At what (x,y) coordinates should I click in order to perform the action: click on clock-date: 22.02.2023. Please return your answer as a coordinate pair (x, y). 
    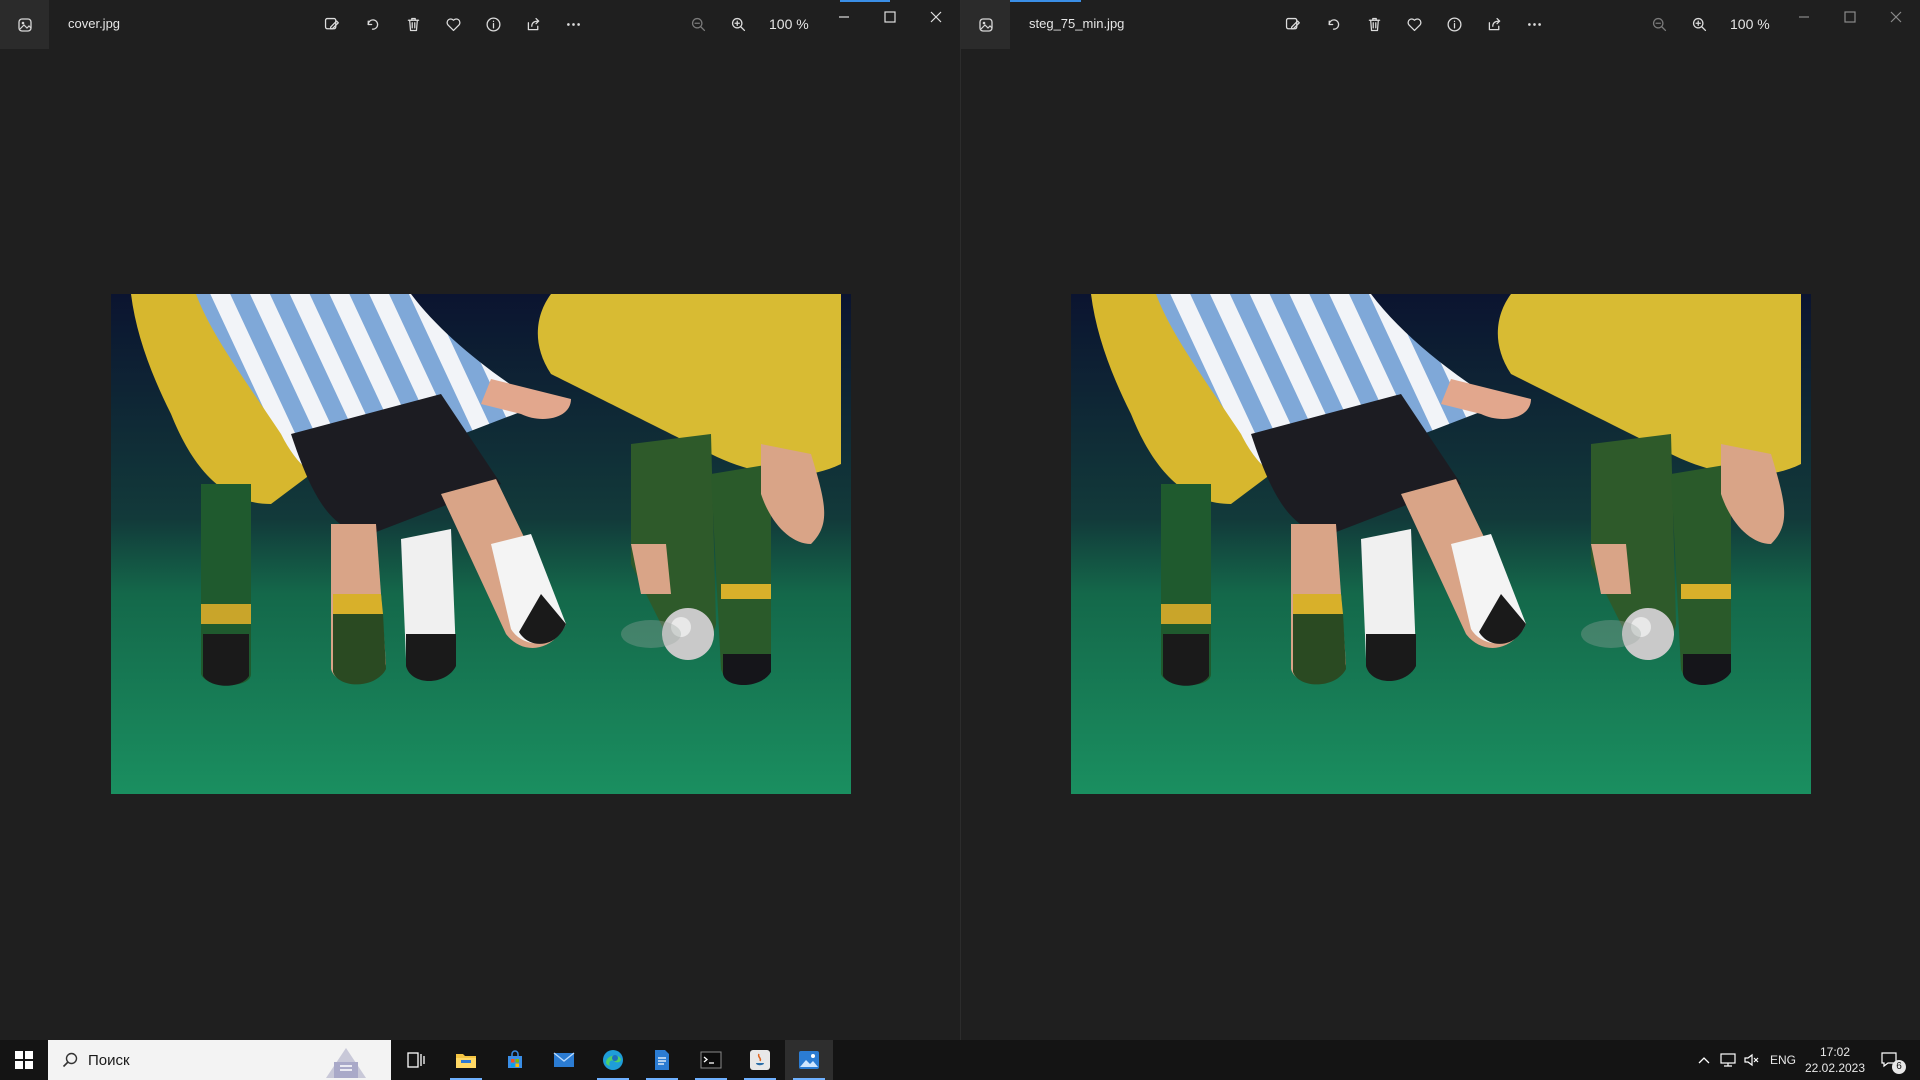
    Looking at the image, I should click on (1835, 1068).